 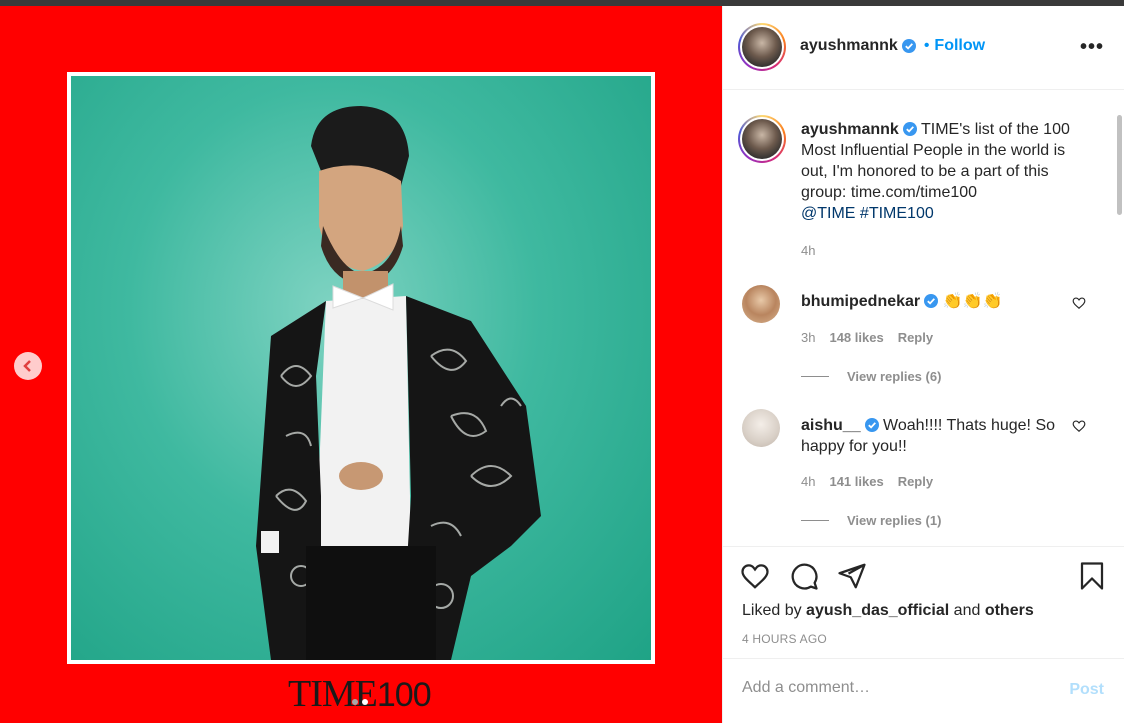 I want to click on comment-meta: 3h 148 likes Reply, so click(x=867, y=337).